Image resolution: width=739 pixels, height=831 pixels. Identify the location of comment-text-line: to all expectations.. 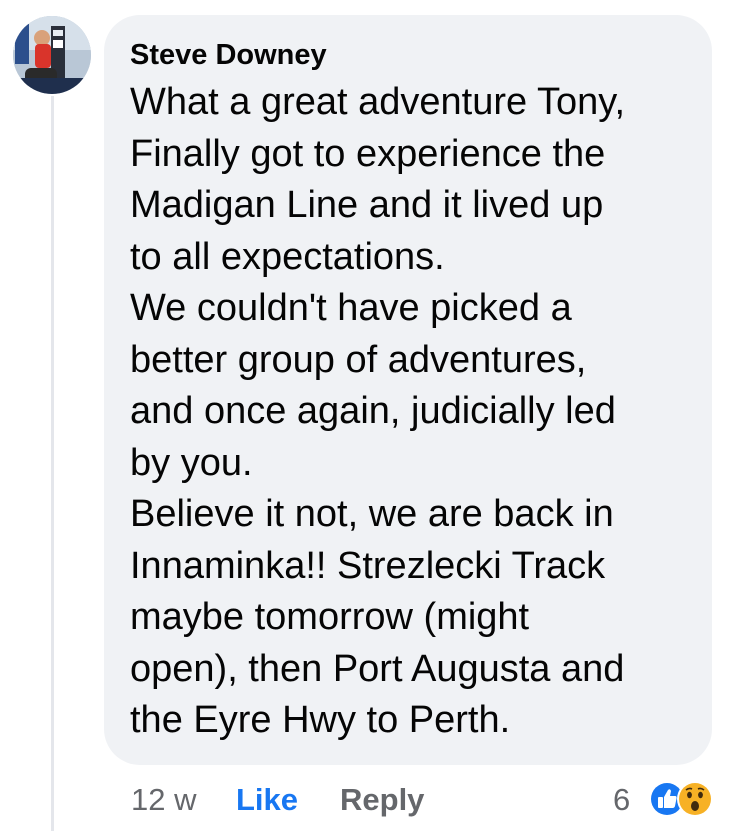
(287, 256).